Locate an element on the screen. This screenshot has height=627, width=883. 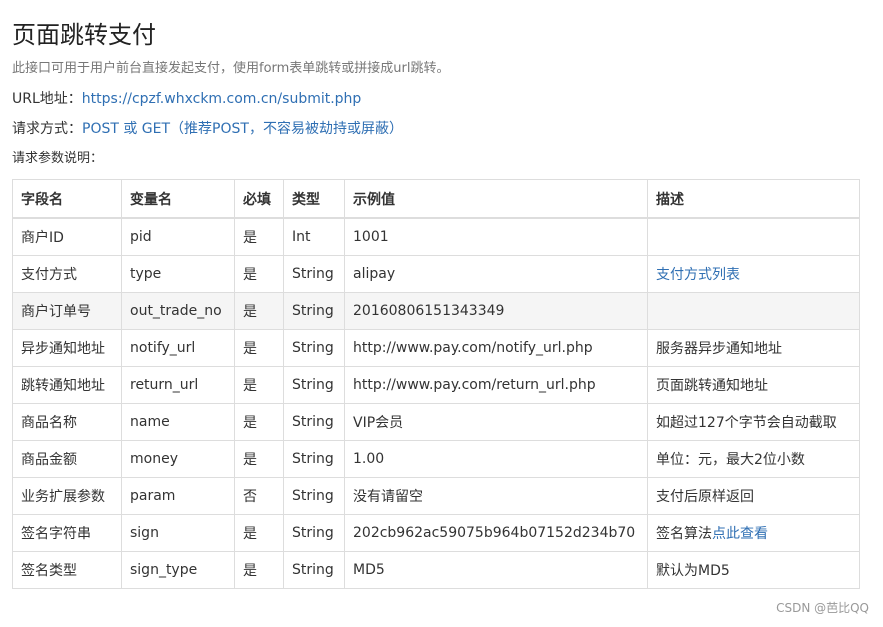
table-row: 业务扩展参数 param 否 String 没有请留空 支付后原样返回 is located at coordinates (436, 496).